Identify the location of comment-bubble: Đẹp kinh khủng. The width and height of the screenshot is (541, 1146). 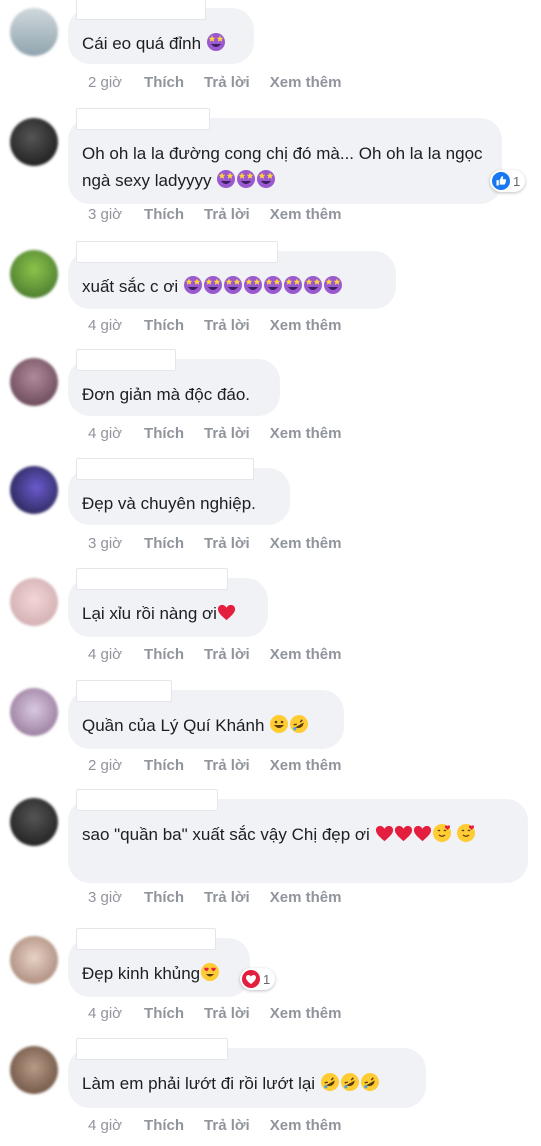
(159, 962).